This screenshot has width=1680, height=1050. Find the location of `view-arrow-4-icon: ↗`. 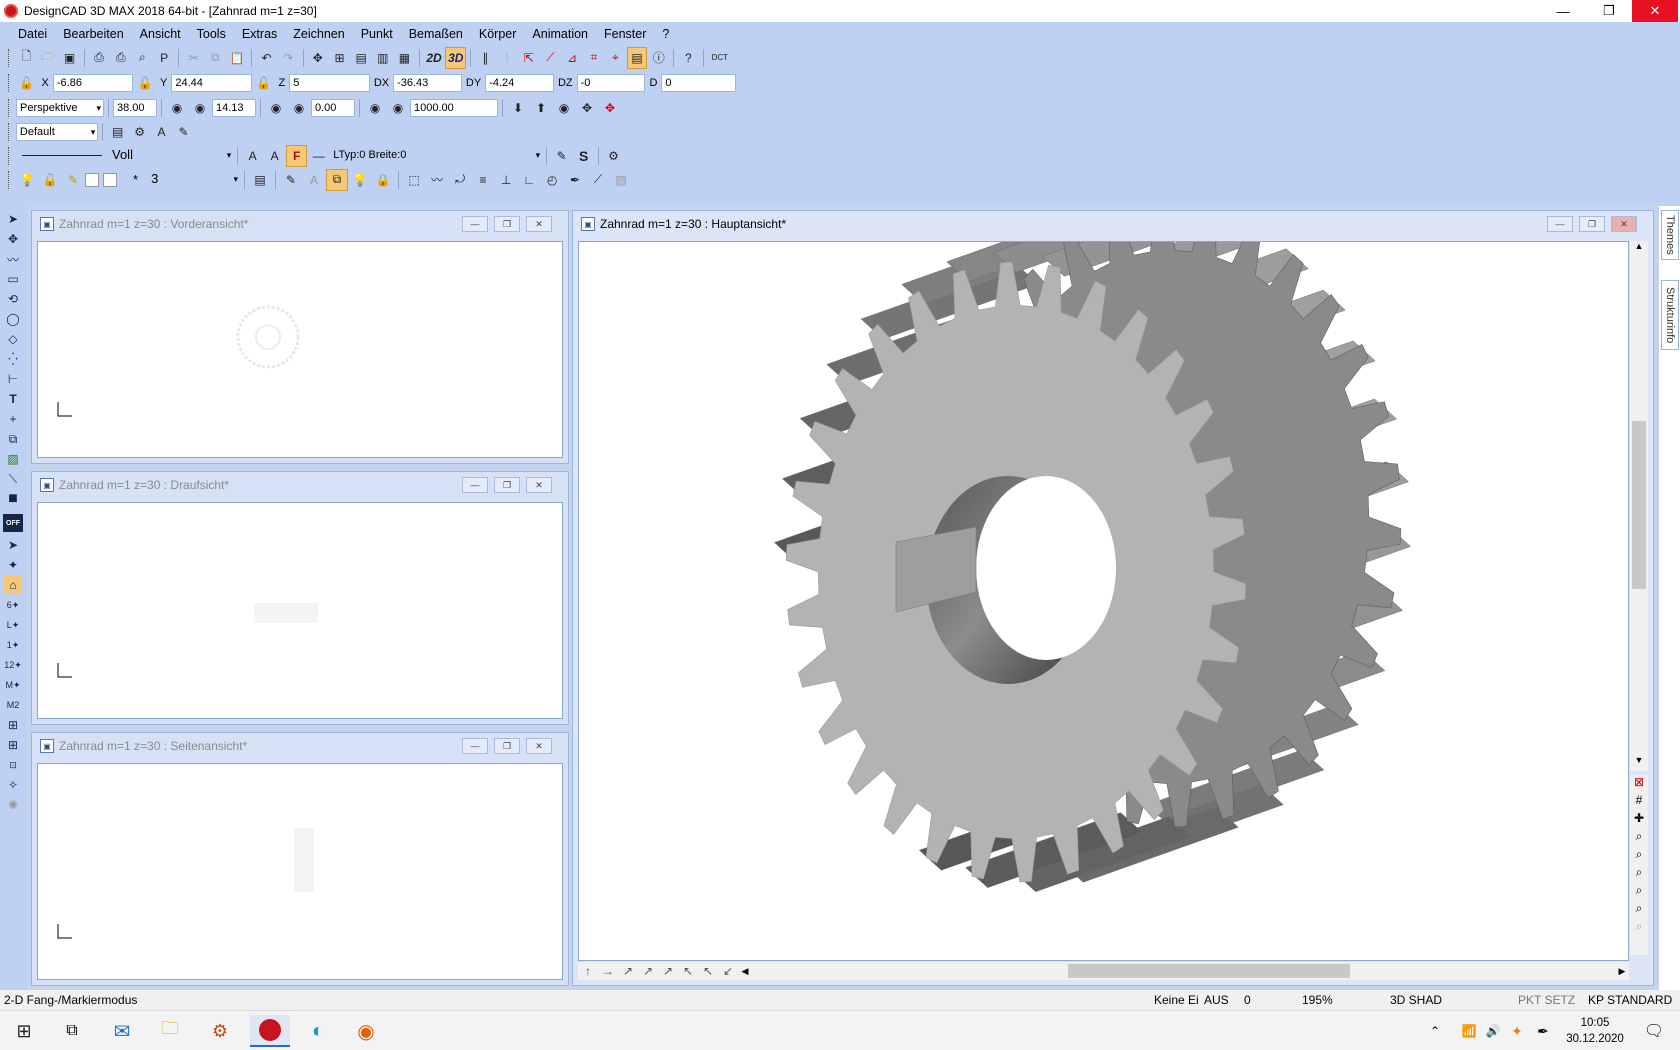

view-arrow-4-icon: ↗ is located at coordinates (648, 971).